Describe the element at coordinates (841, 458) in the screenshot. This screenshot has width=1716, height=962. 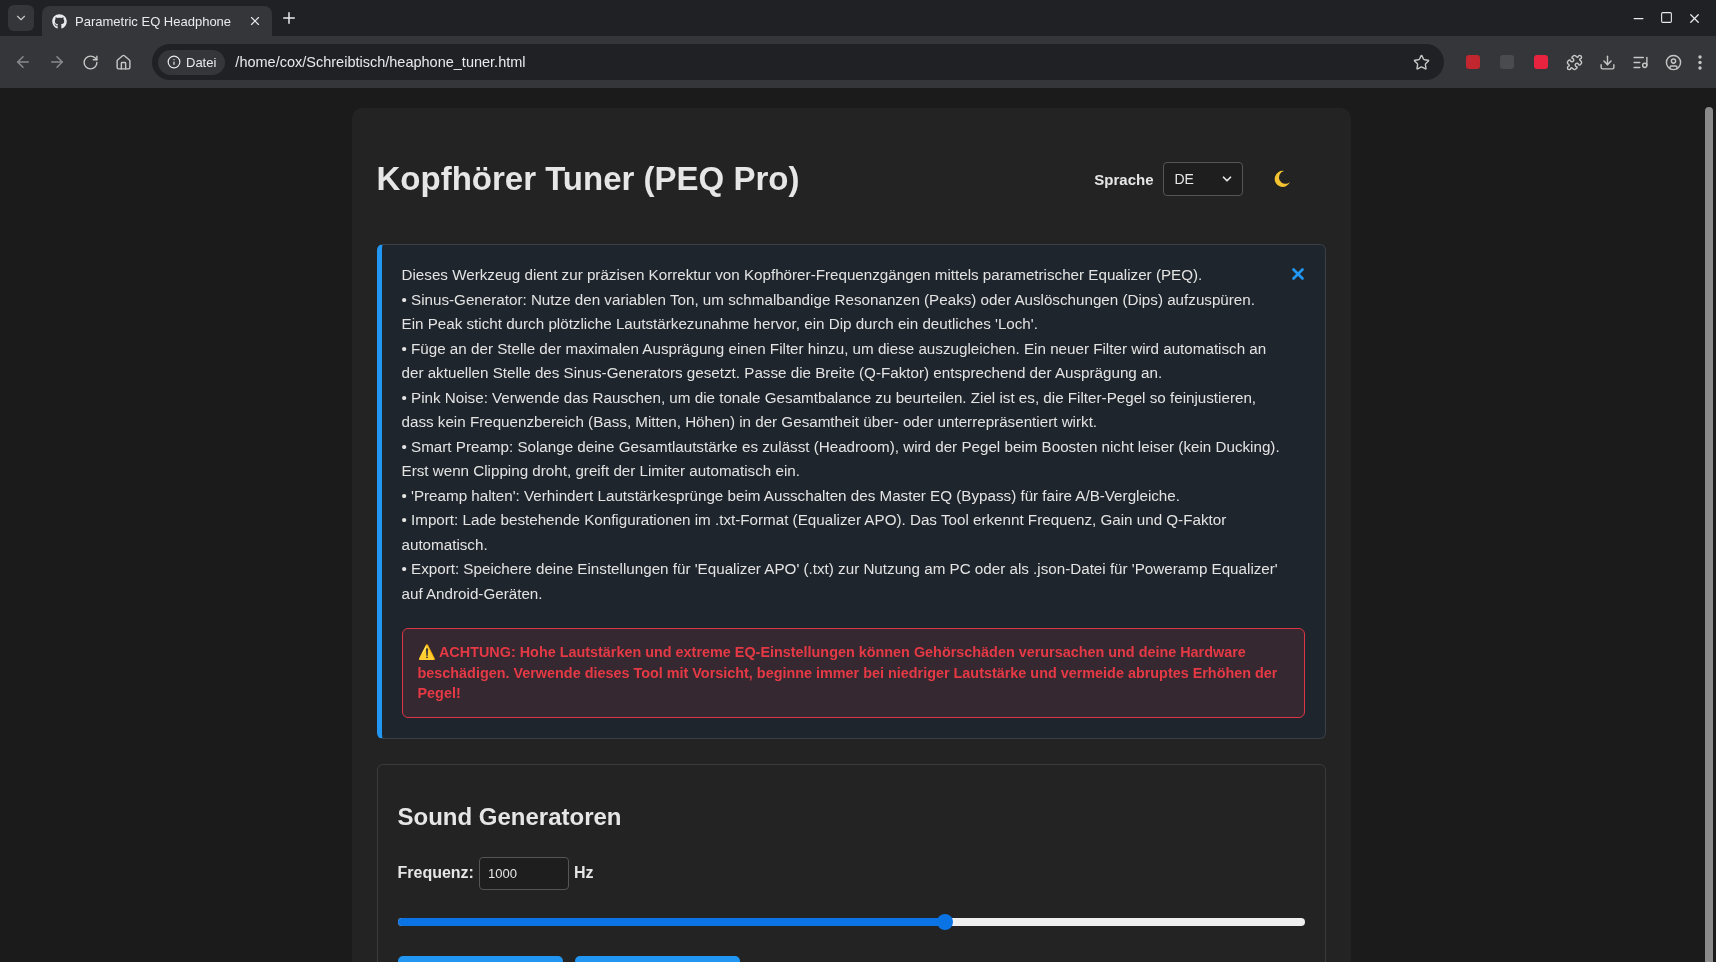
I see `info-text: • Smart Preamp: Solange deine Gesamtlautstärke es zulässt (Headroom), wird der Pegel beim Boosten nicht leiser (kein Ducking). Erst wenn Clipping droht, greift der Limiter automatisch ein.` at that location.